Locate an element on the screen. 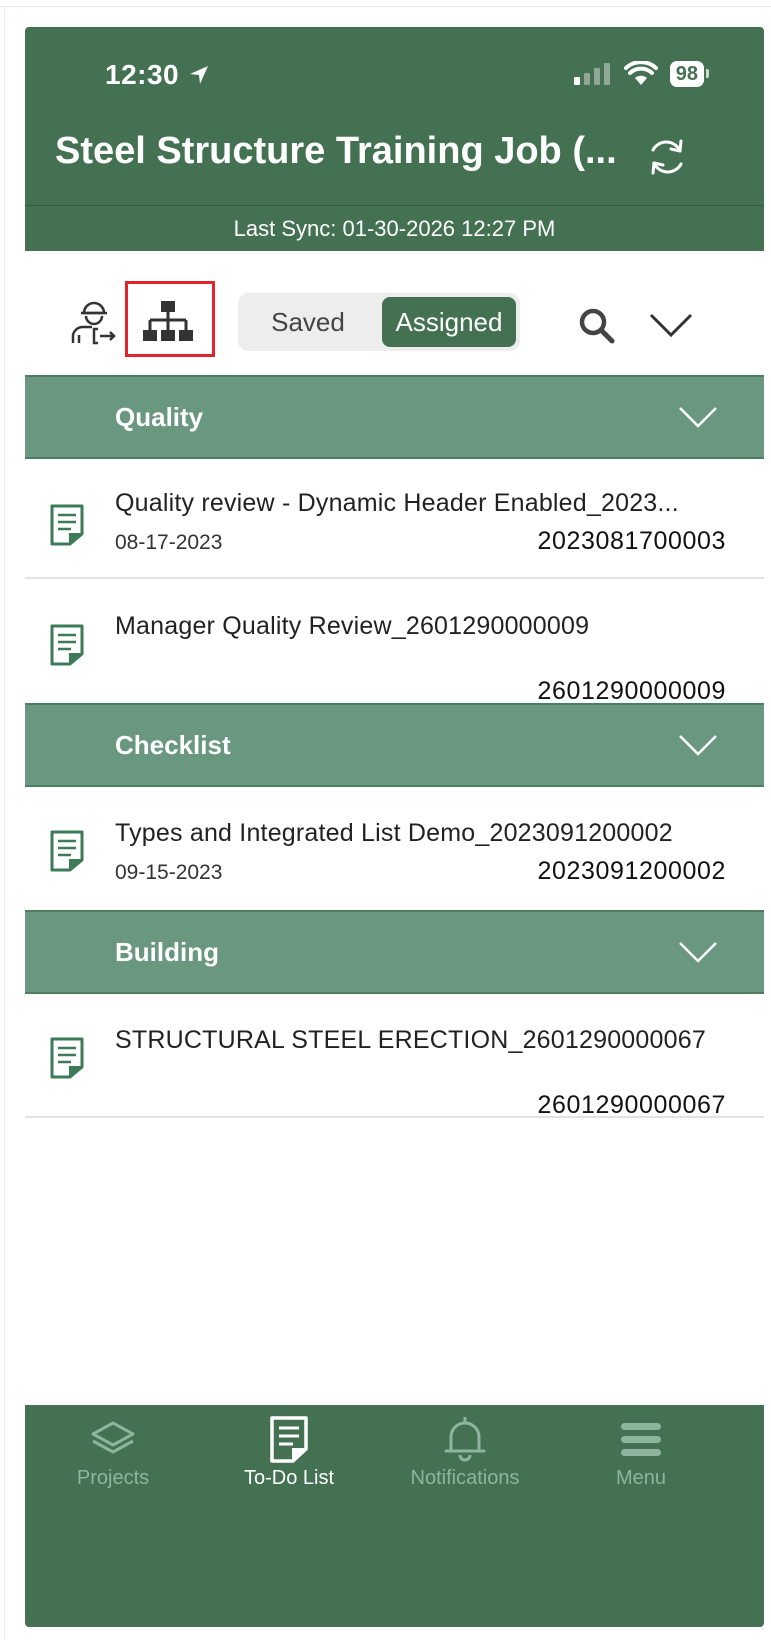 Image resolution: width=771 pixels, height=1640 pixels. org-chart-icon is located at coordinates (168, 321).